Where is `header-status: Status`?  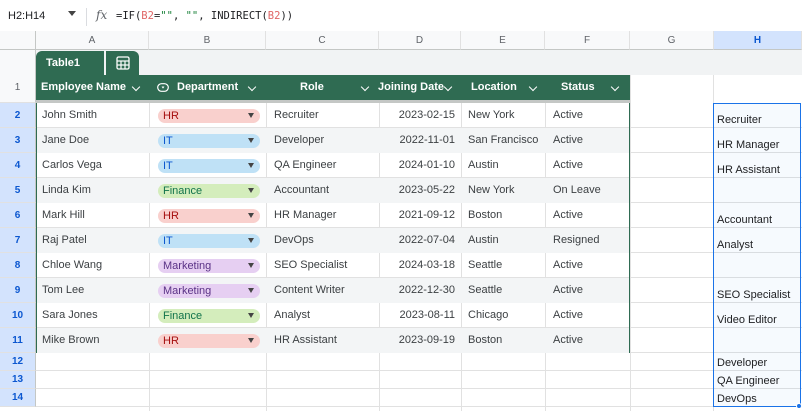 header-status: Status is located at coordinates (594, 87).